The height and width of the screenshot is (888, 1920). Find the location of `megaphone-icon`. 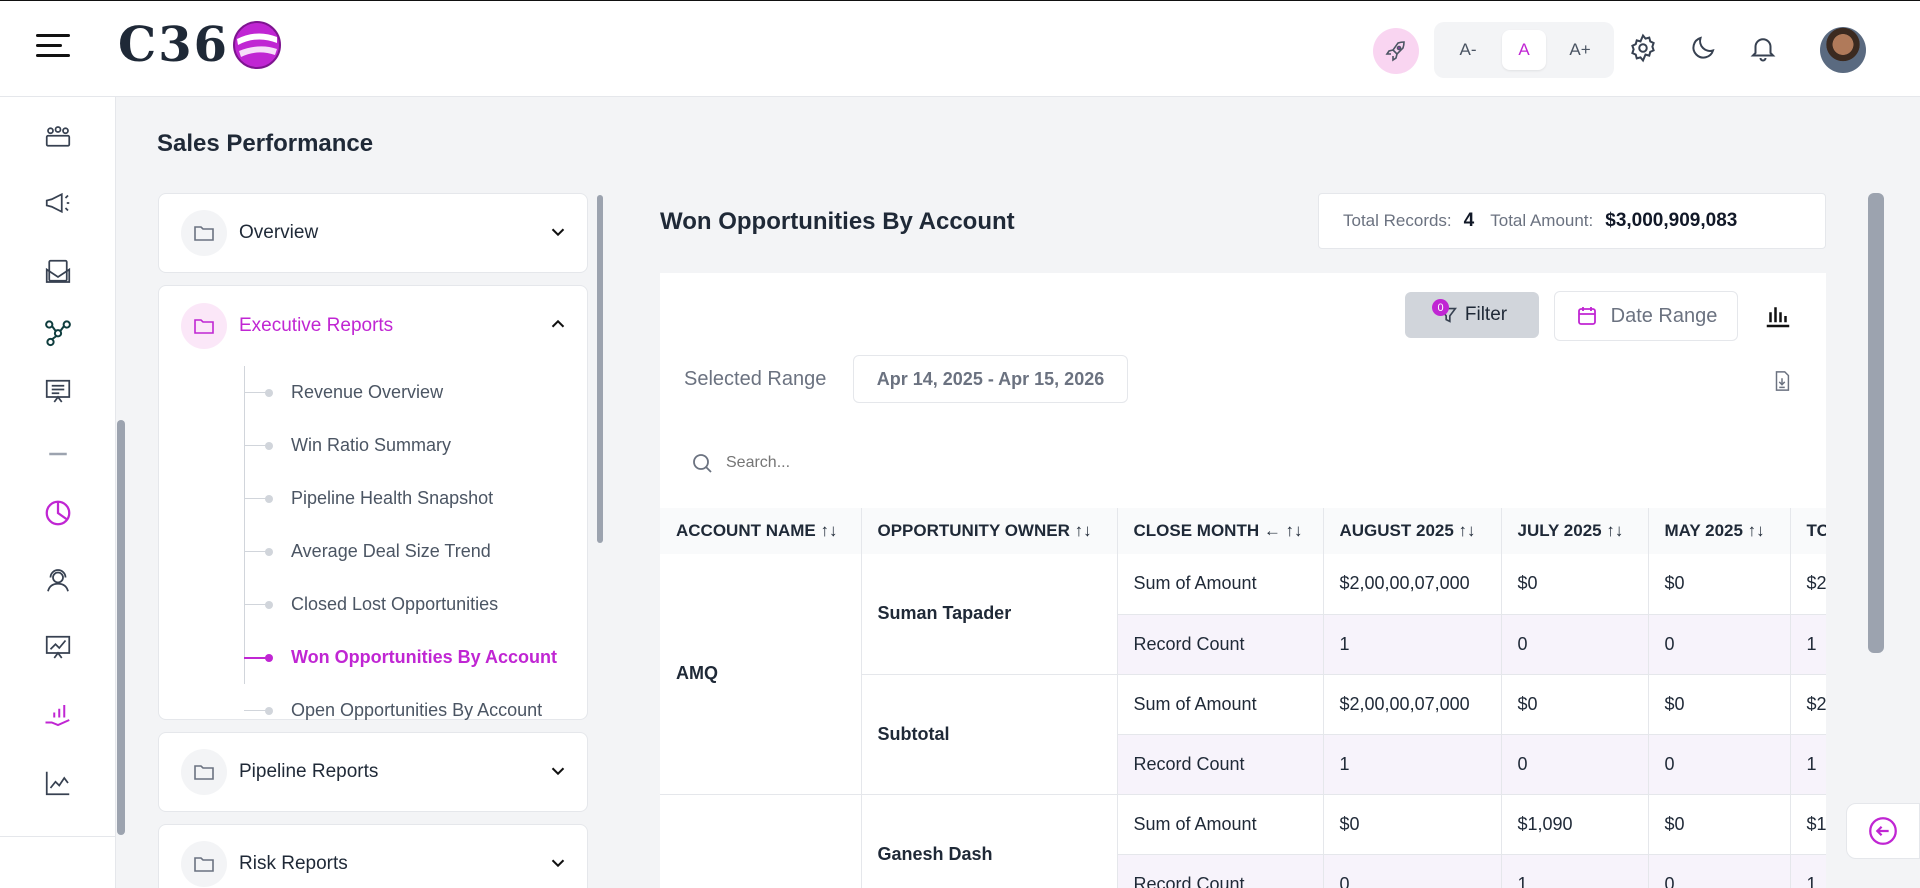

megaphone-icon is located at coordinates (58, 203).